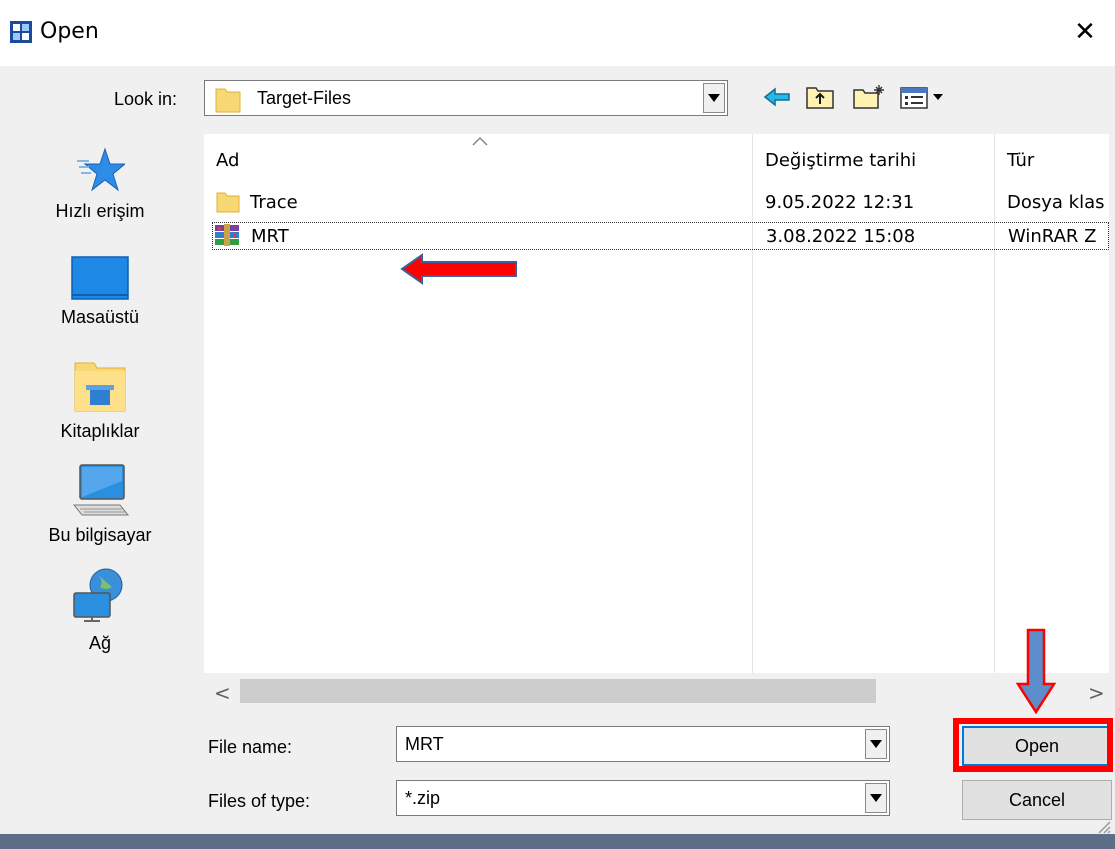 Image resolution: width=1115 pixels, height=849 pixels. I want to click on look-in-combo: Target-Files, so click(466, 98).